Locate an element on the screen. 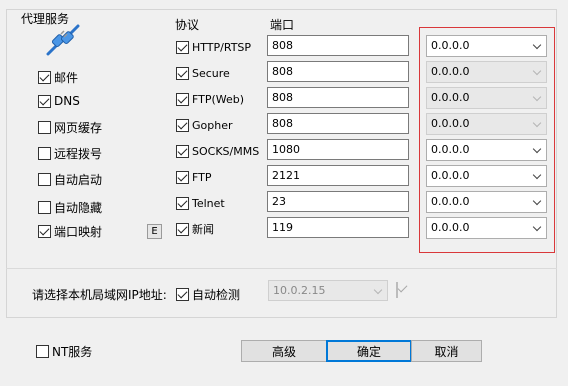  service-protocol-label: HTTP/RTSP is located at coordinates (222, 47).